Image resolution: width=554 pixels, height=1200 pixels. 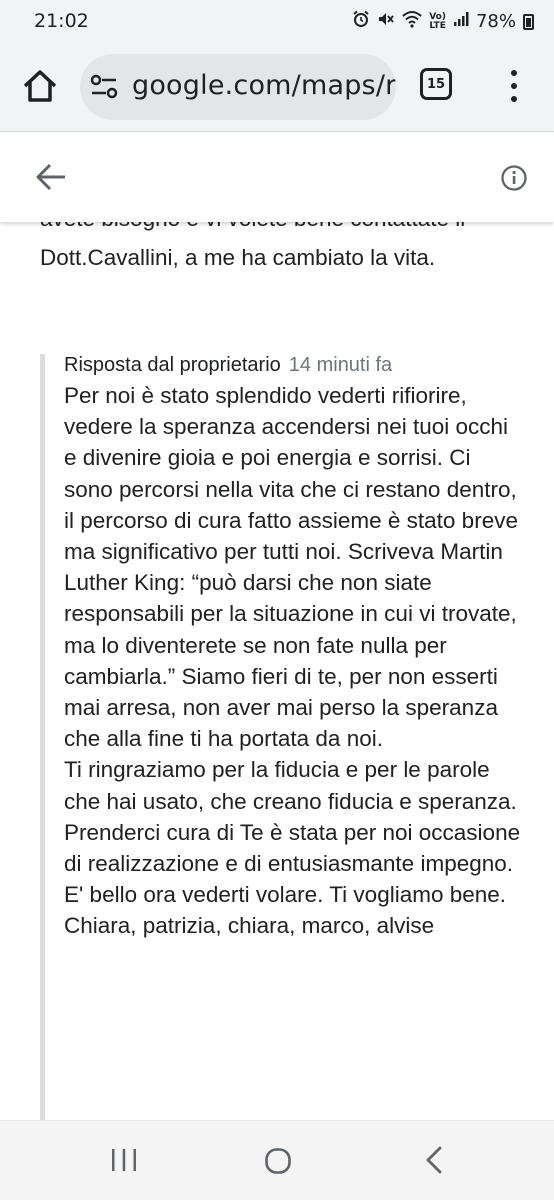 What do you see at coordinates (528, 21) in the screenshot?
I see `battery-icon` at bounding box center [528, 21].